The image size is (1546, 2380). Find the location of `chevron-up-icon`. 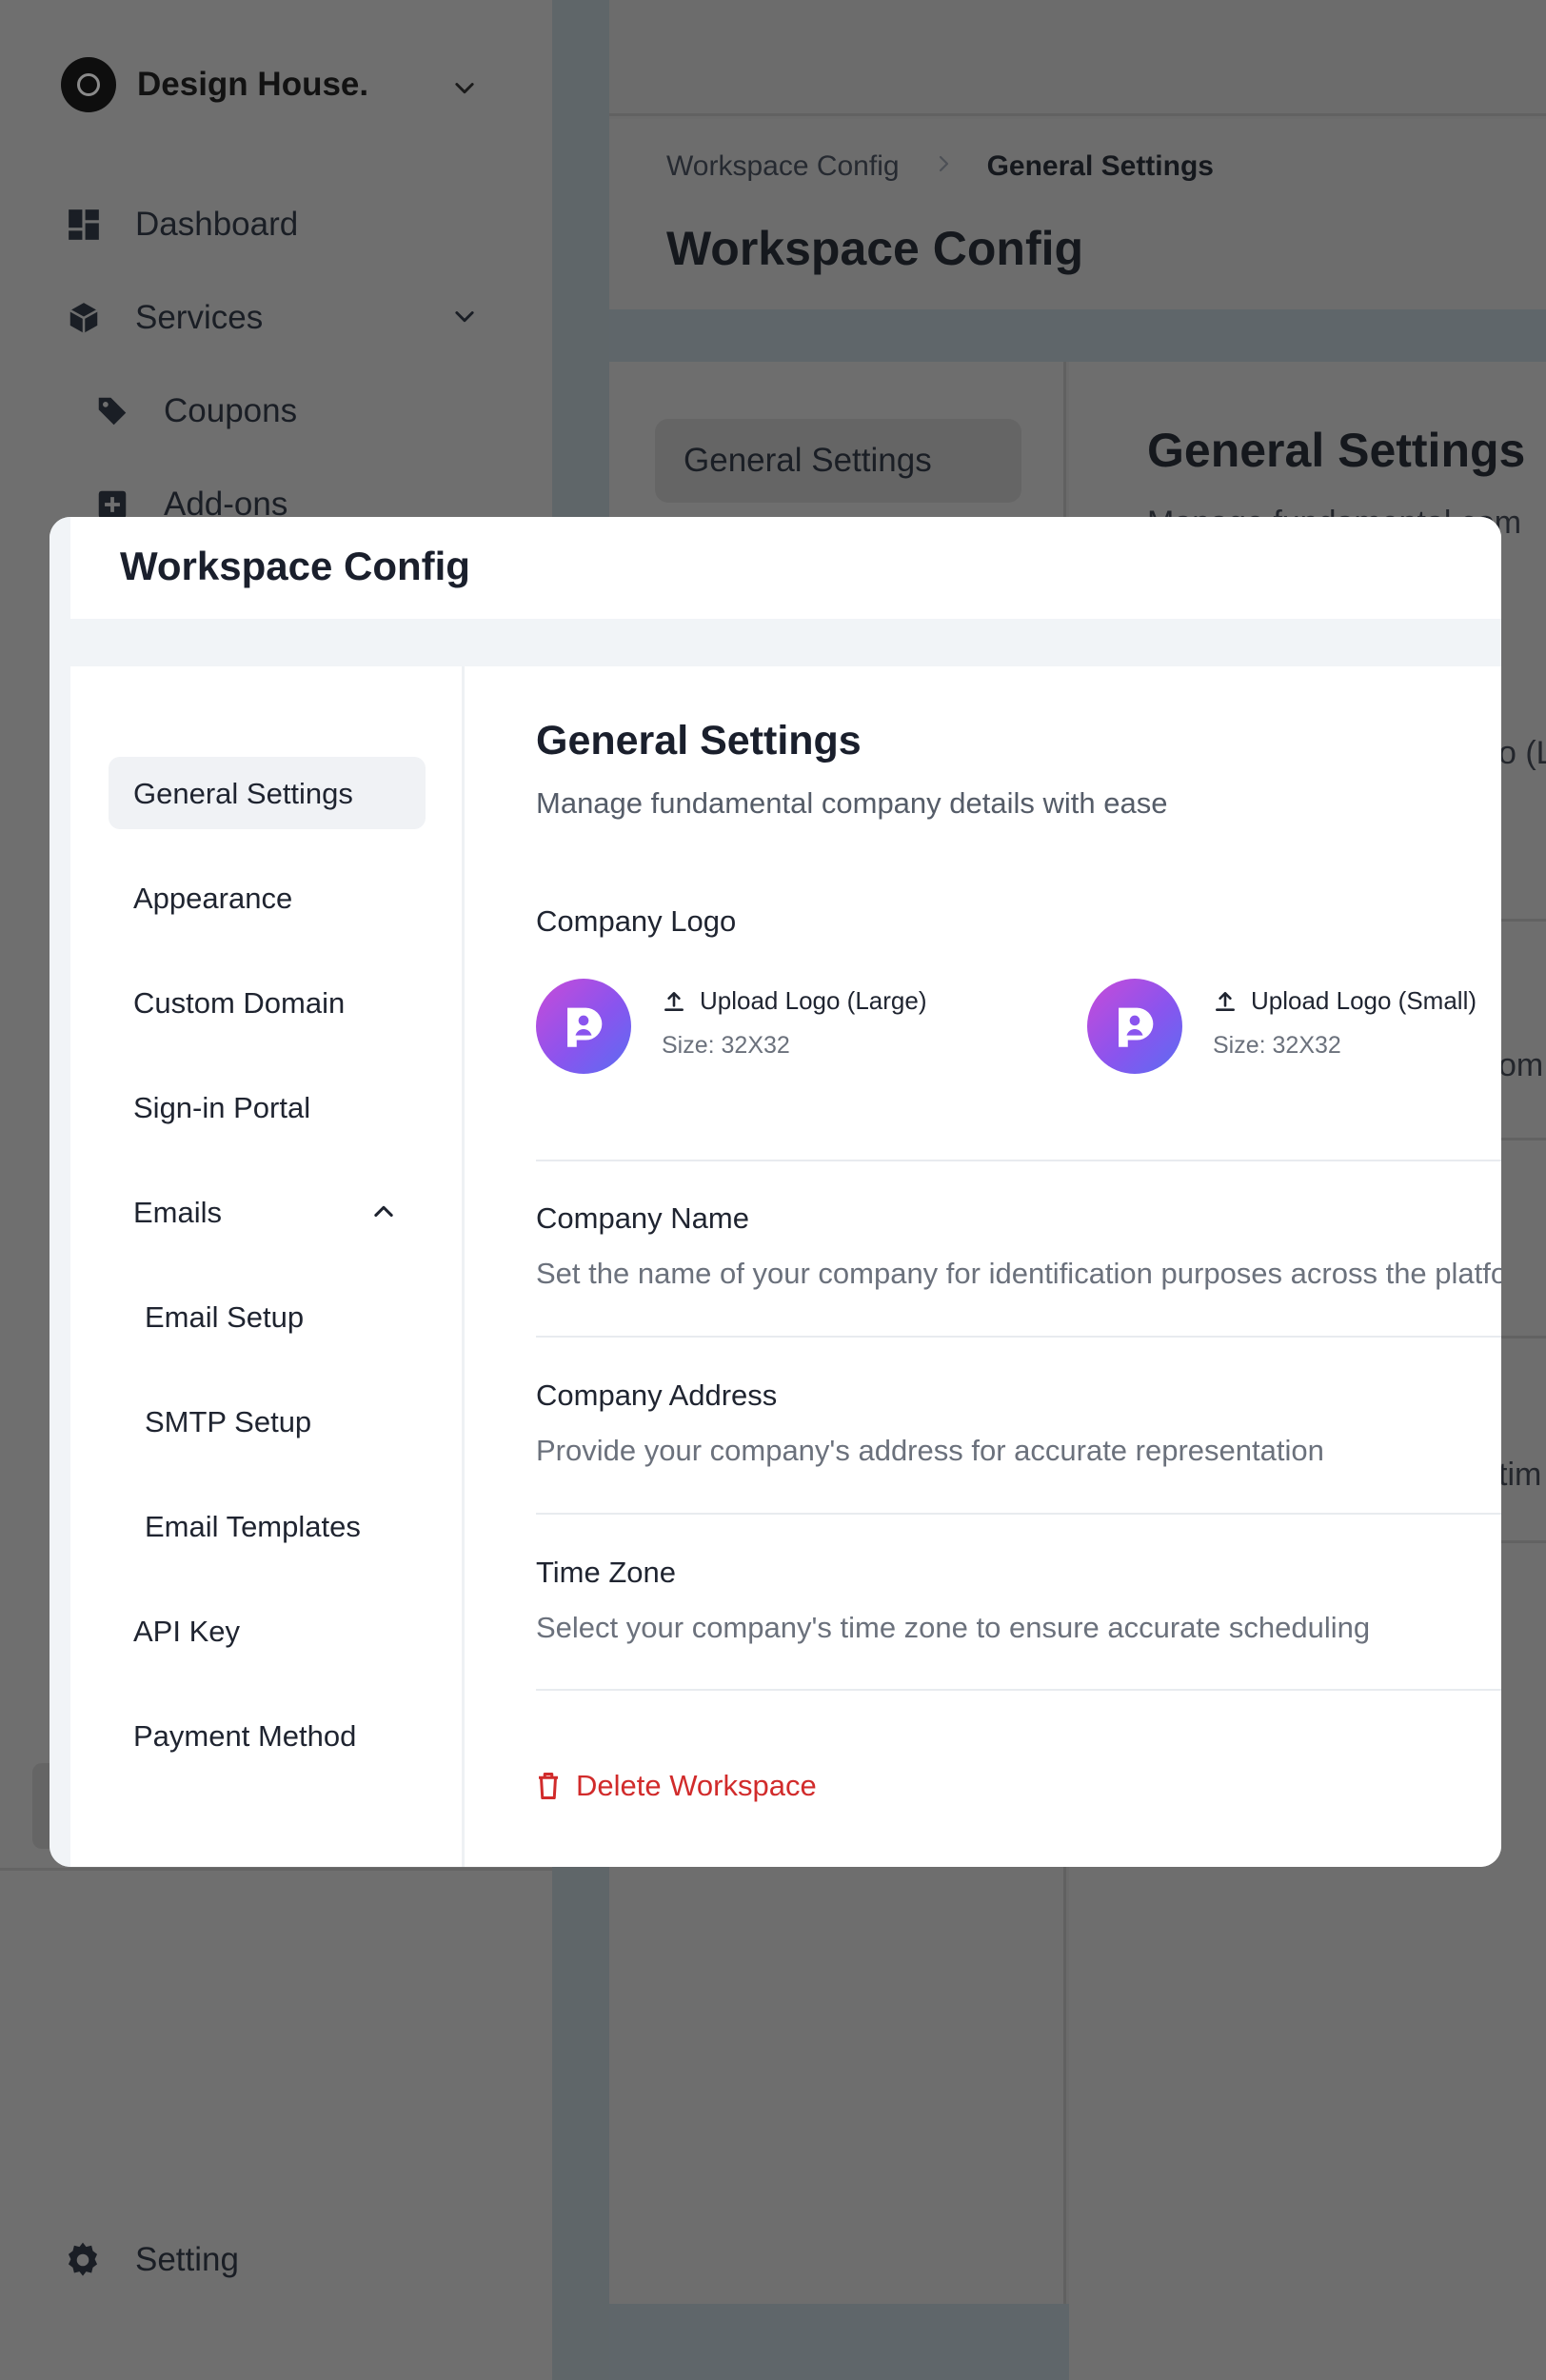

chevron-up-icon is located at coordinates (383, 1212).